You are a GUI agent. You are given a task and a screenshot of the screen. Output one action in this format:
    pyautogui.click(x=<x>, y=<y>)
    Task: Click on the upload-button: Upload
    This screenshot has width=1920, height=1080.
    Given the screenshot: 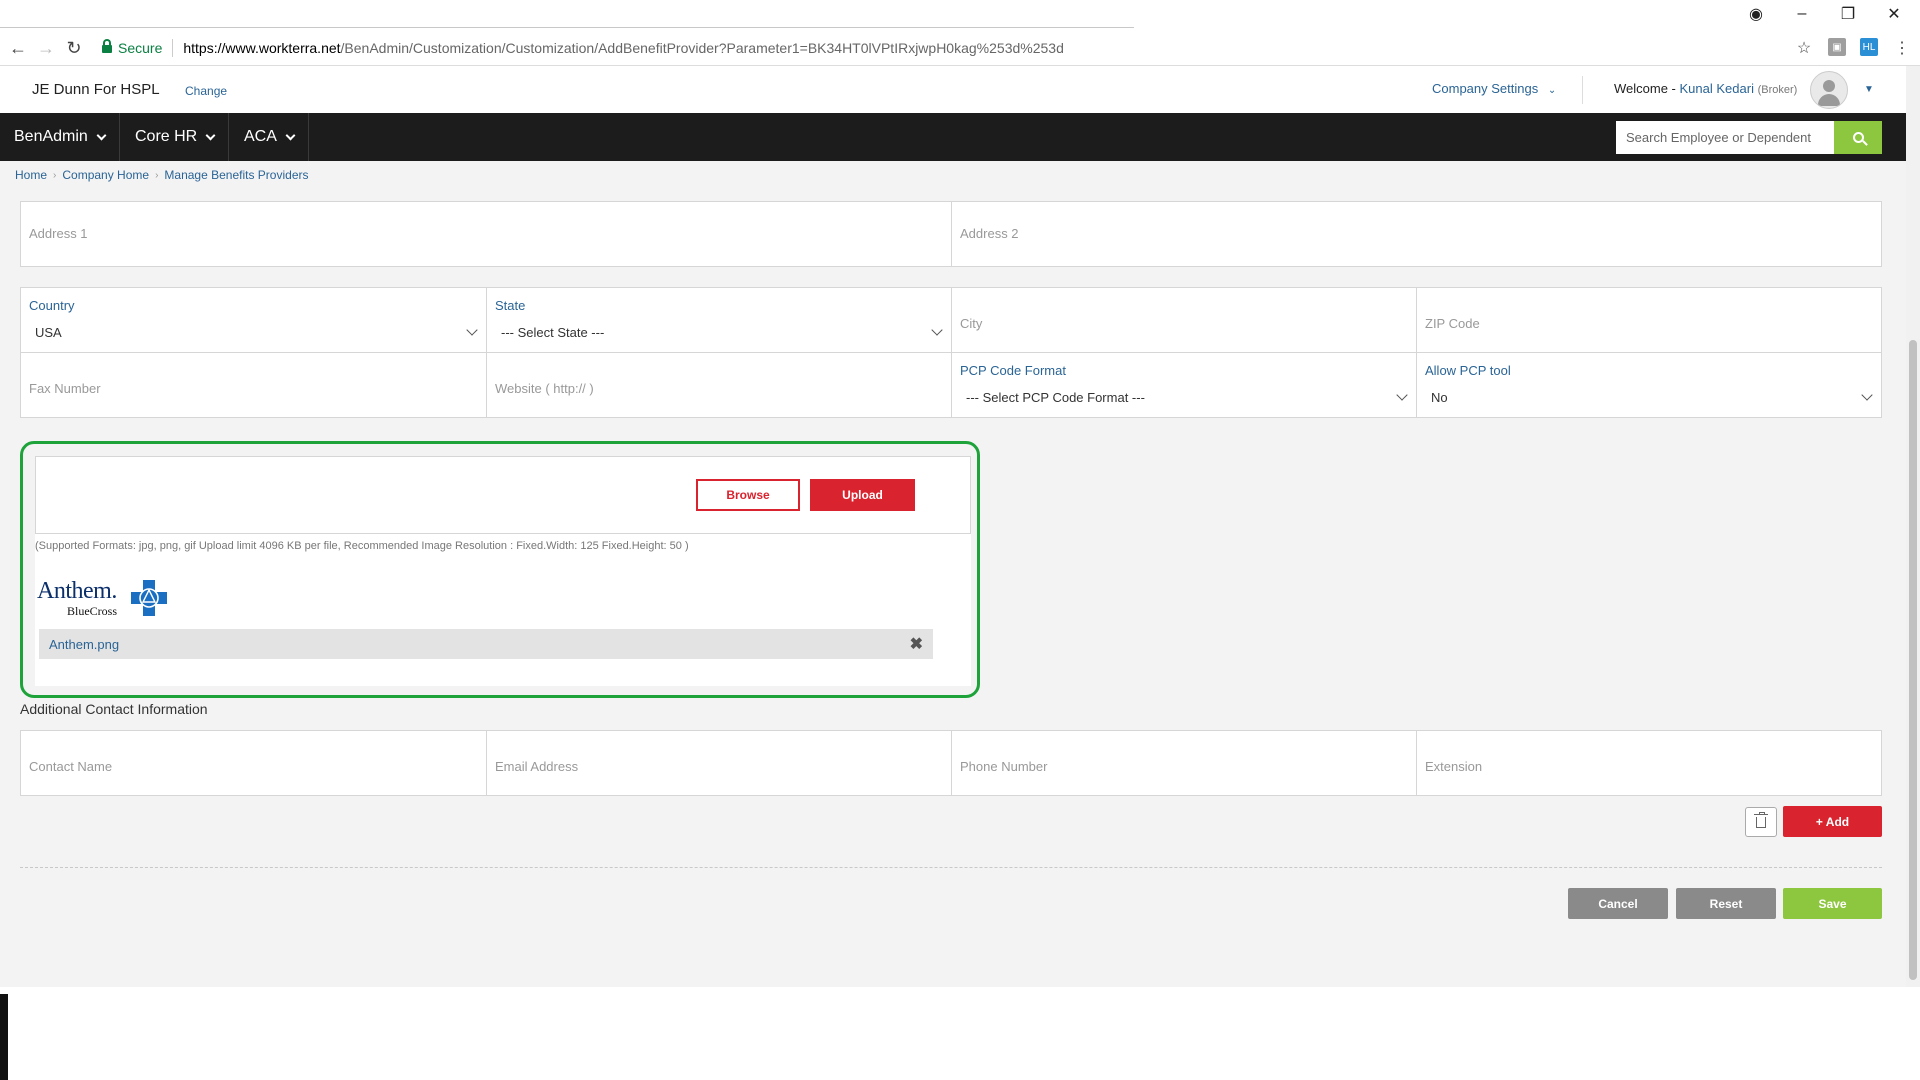 What is the action you would take?
    pyautogui.click(x=862, y=495)
    